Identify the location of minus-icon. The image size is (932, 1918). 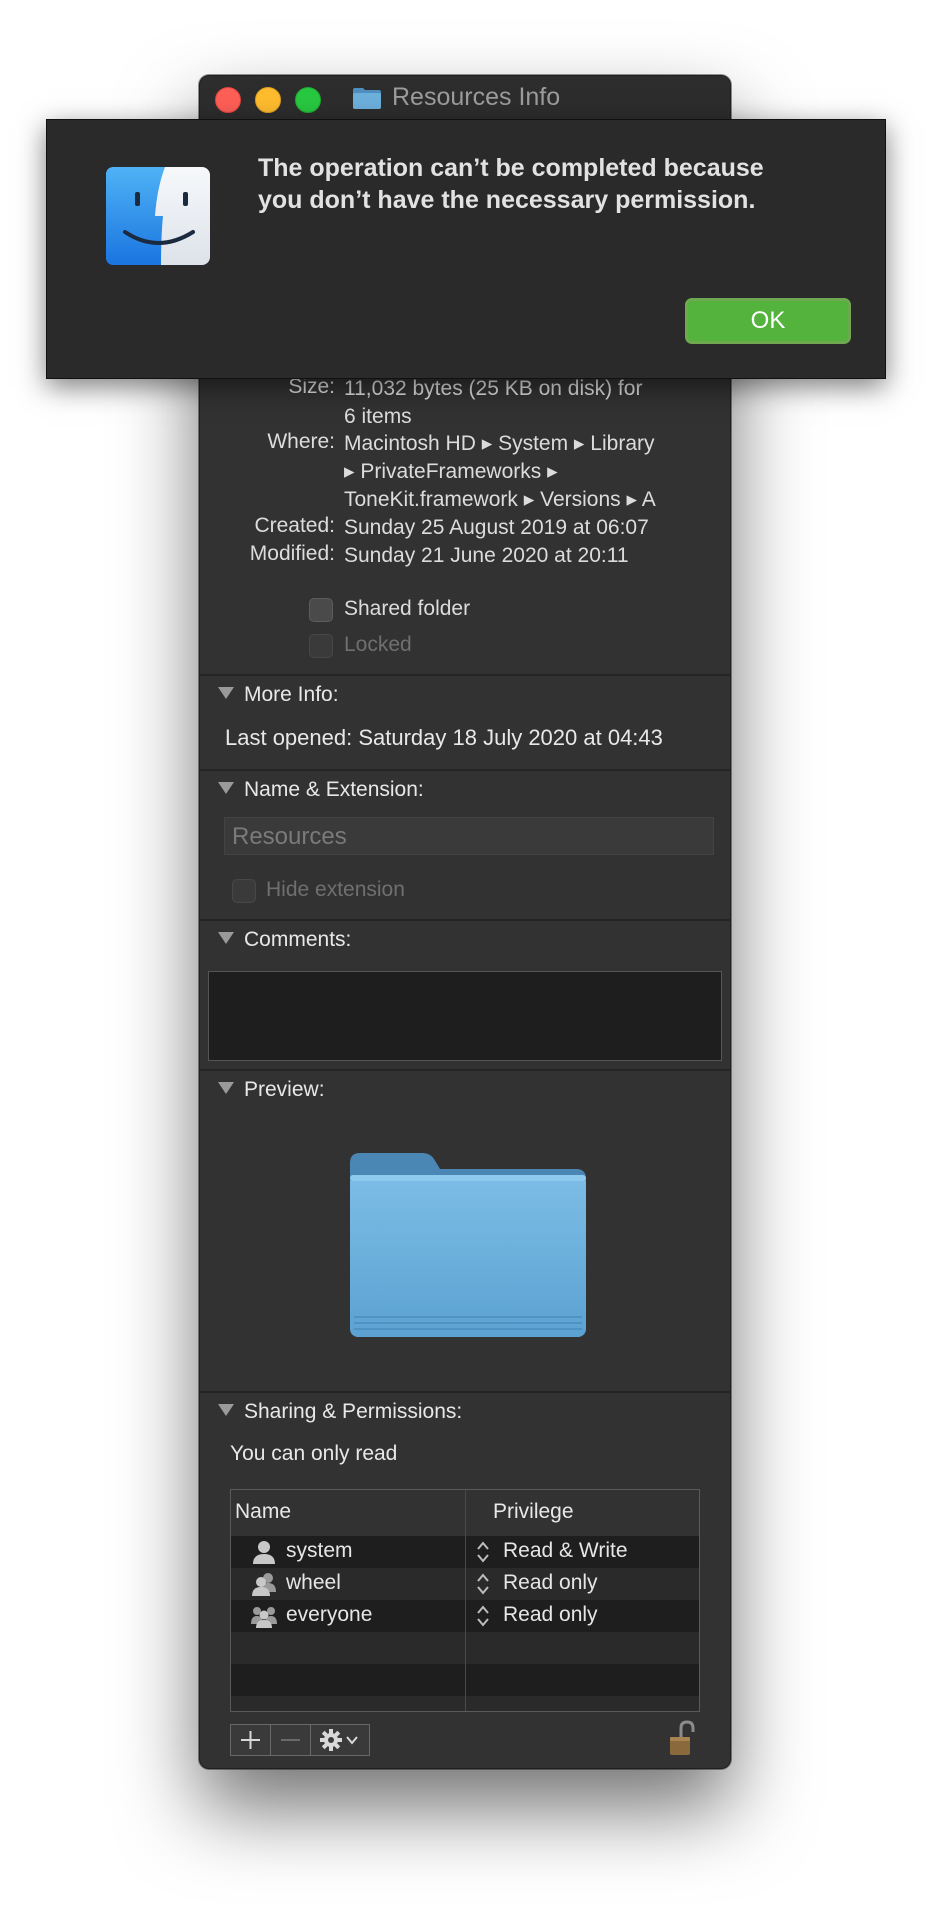
(290, 1740).